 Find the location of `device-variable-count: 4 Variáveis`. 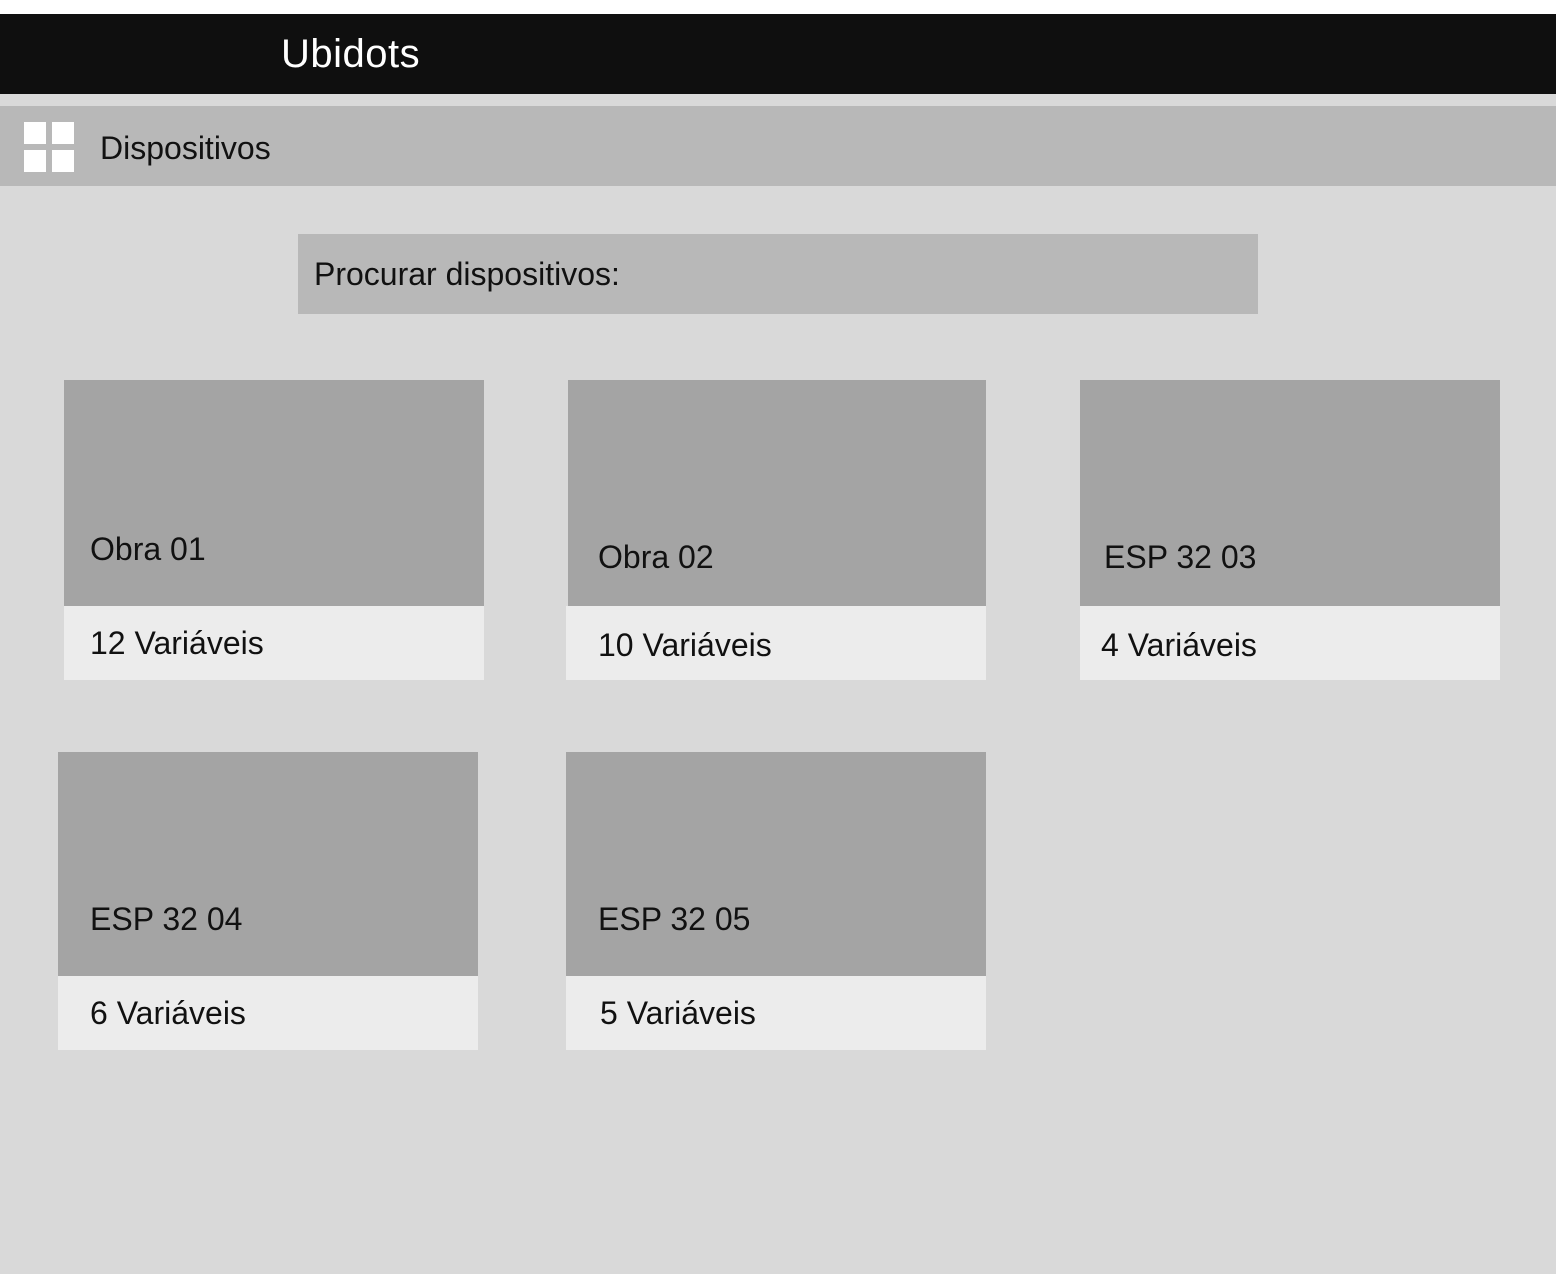

device-variable-count: 4 Variáveis is located at coordinates (1179, 645).